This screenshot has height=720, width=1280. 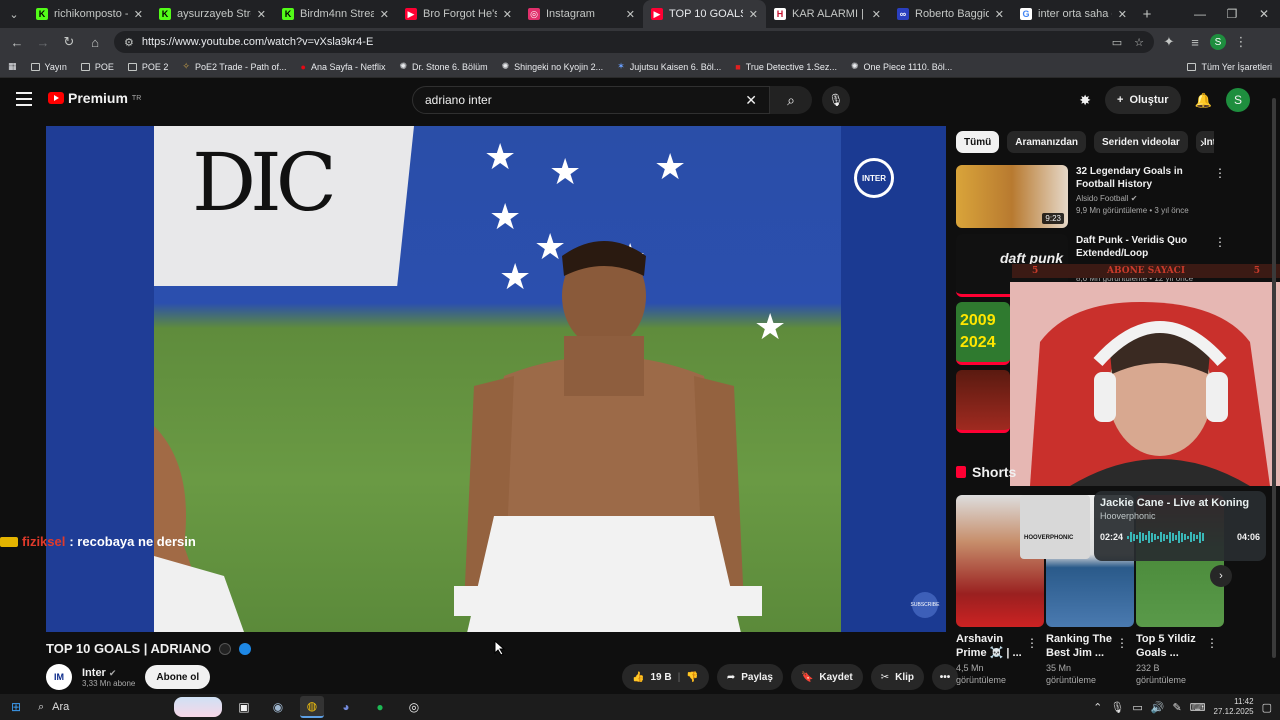 I want to click on chip-all: Tümü, so click(x=978, y=142).